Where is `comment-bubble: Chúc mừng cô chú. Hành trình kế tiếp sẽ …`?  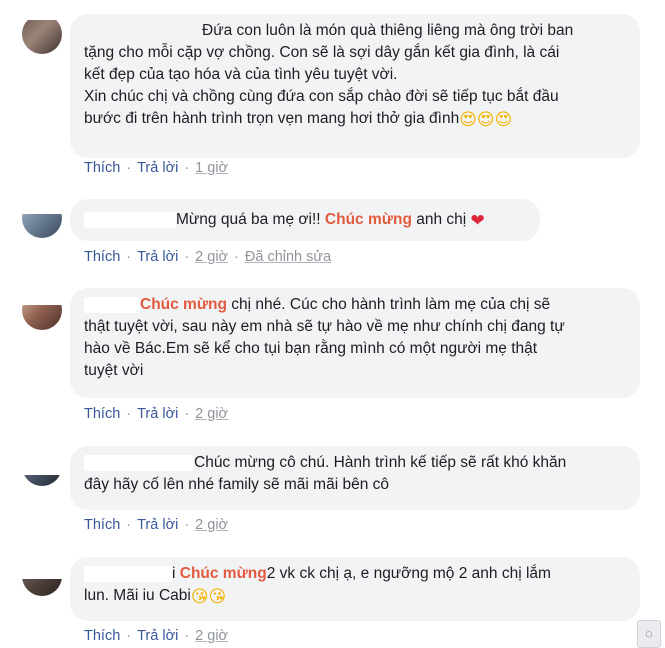 comment-bubble: Chúc mừng cô chú. Hành trình kế tiếp sẽ … is located at coordinates (355, 478).